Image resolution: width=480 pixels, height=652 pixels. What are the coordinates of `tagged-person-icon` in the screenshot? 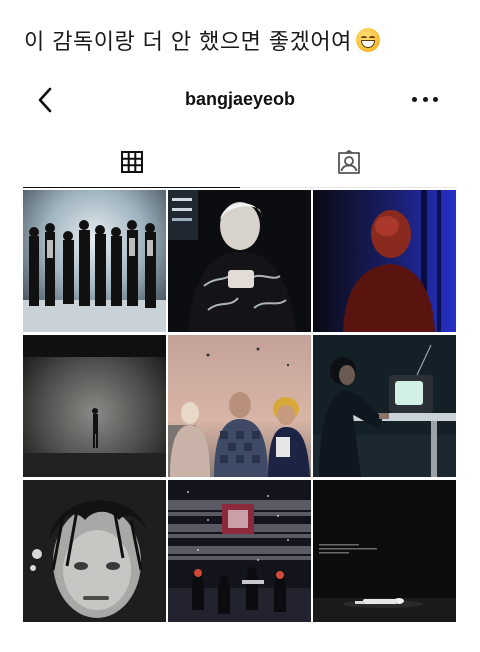 It's located at (348, 162).